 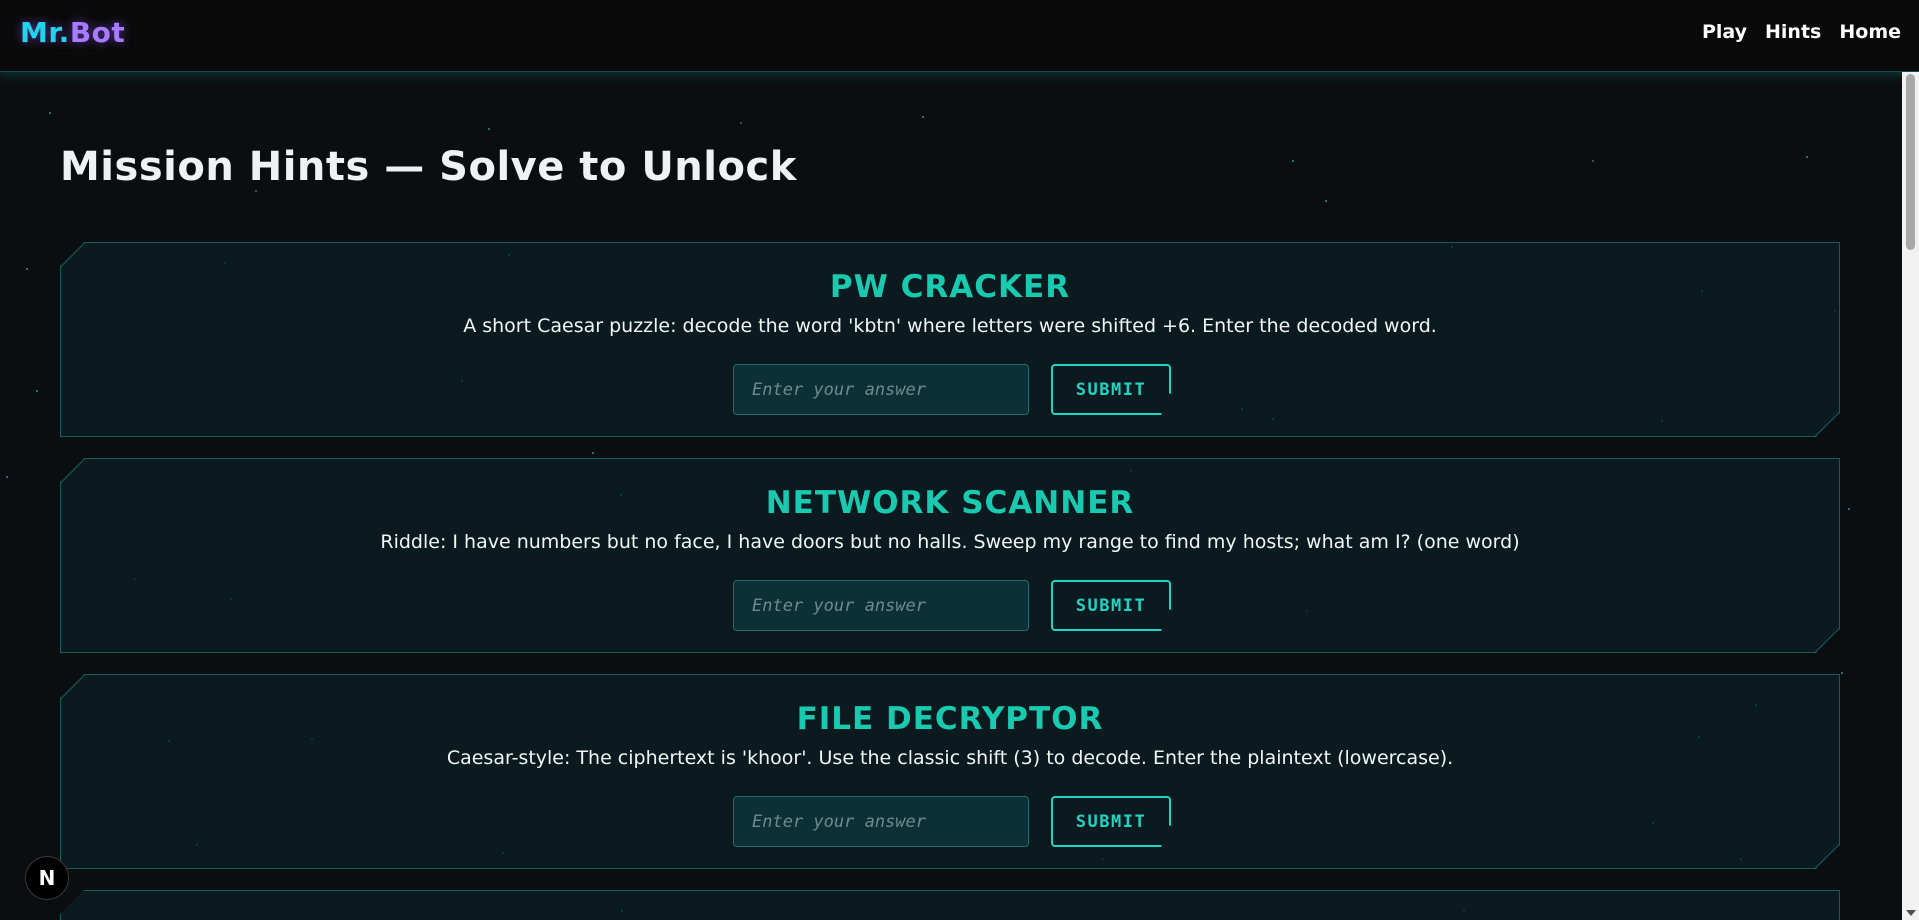 What do you see at coordinates (1910, 162) in the screenshot?
I see `scrollbar-thumb` at bounding box center [1910, 162].